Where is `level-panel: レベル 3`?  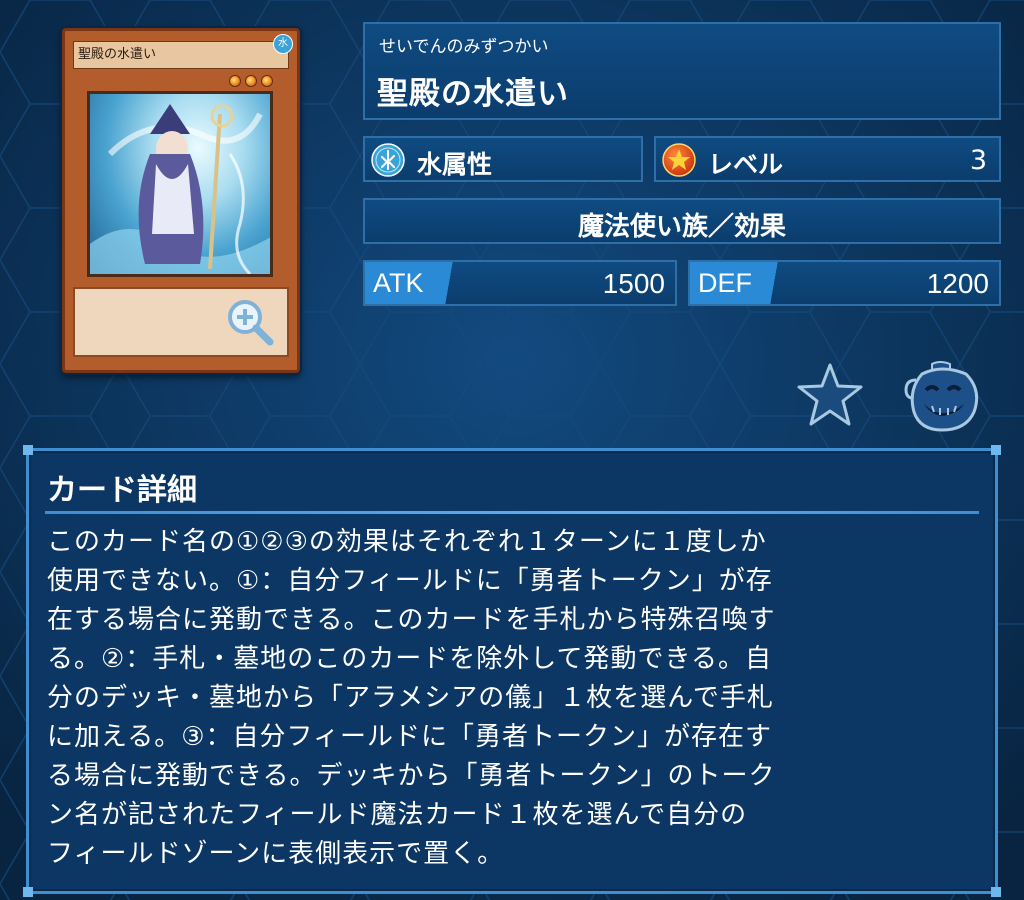 level-panel: レベル 3 is located at coordinates (827, 159).